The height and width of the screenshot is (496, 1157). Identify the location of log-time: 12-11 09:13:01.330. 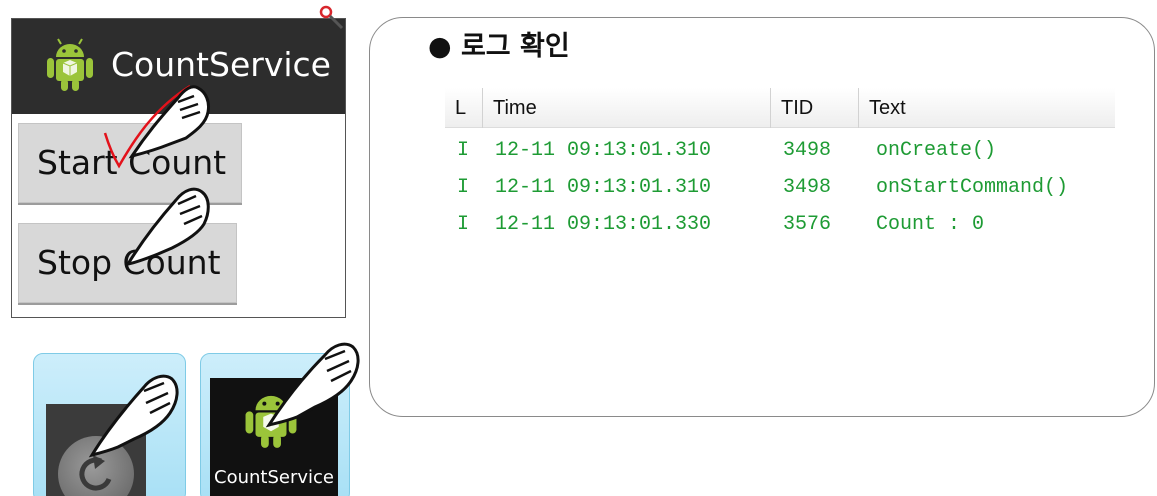
(603, 224).